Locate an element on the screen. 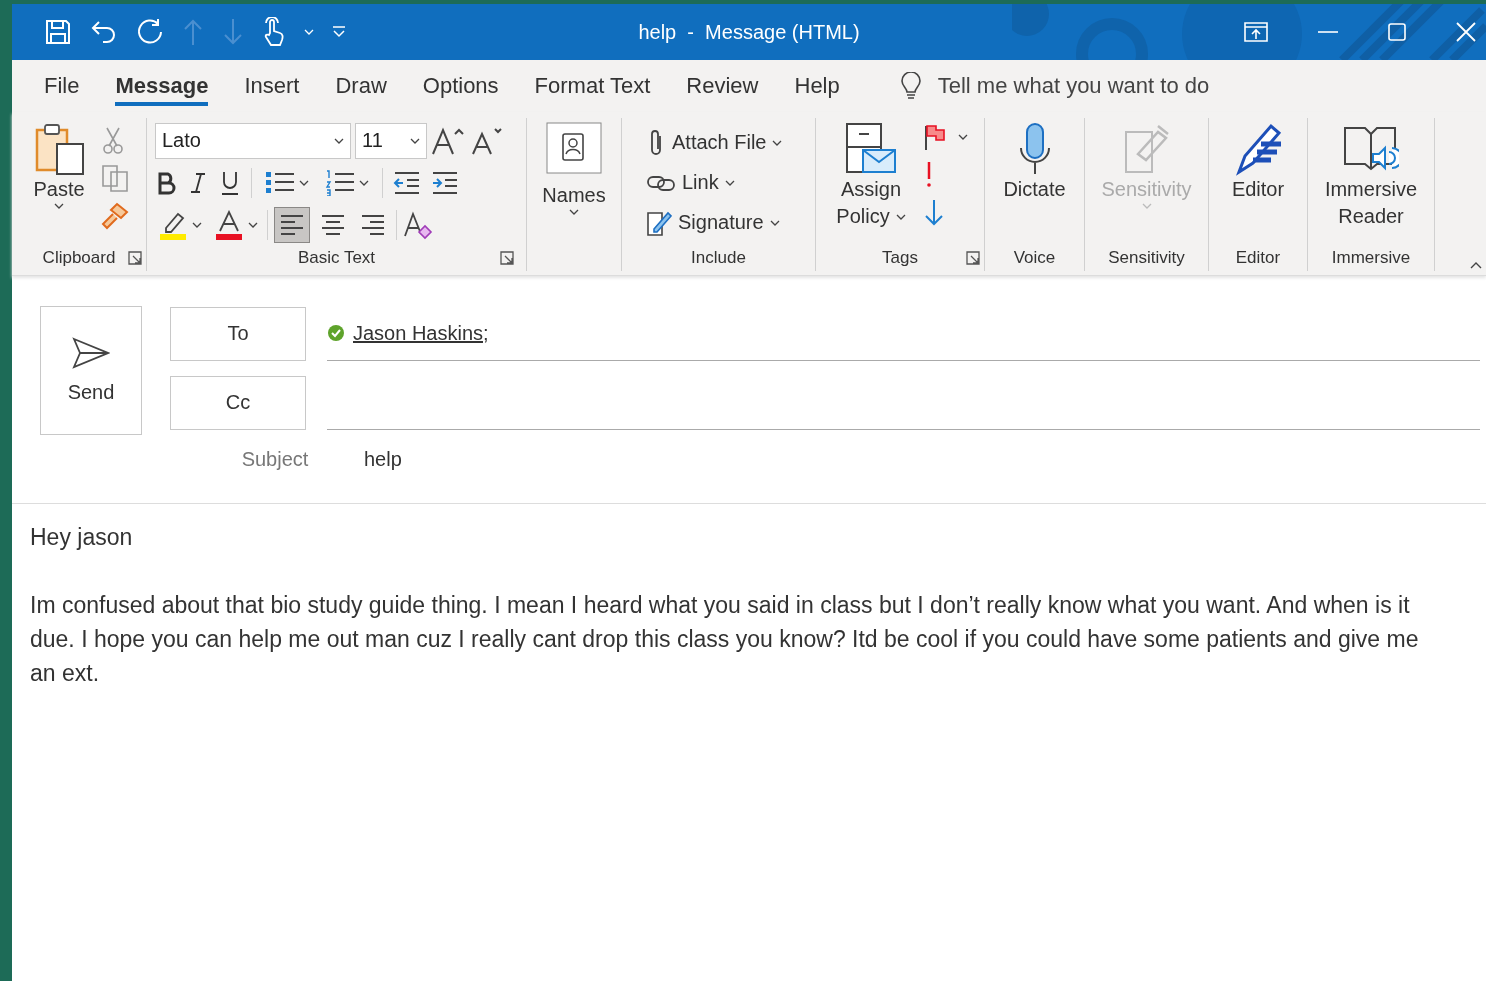  group-label: Sensitivity is located at coordinates (1146, 258).